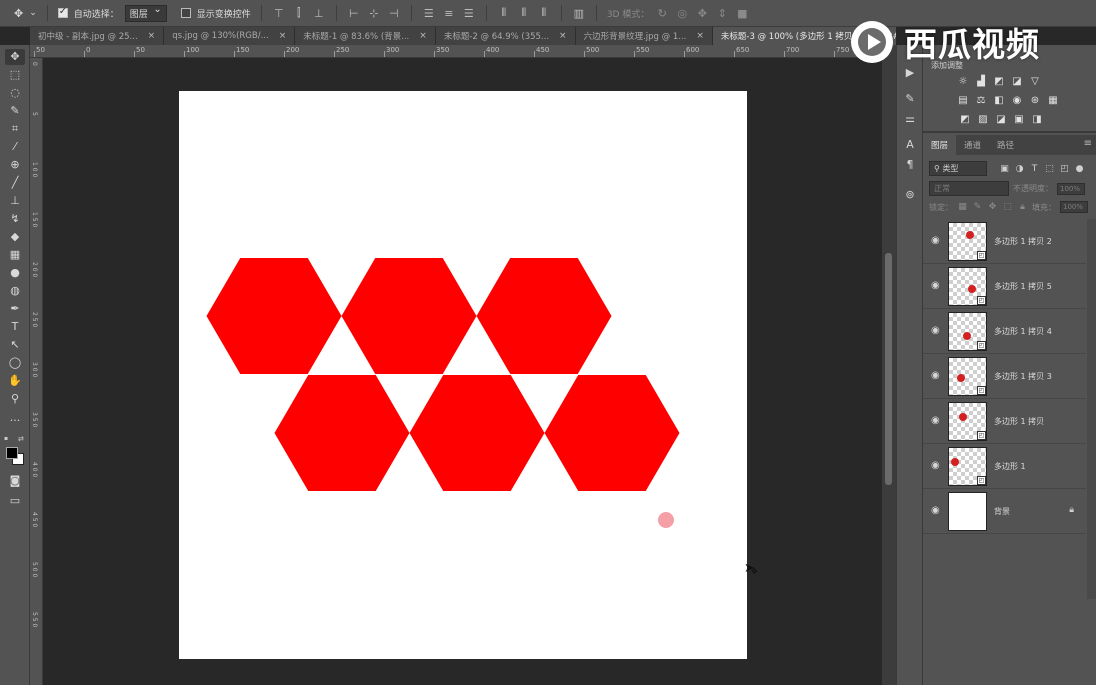 This screenshot has width=1096, height=685. Describe the element at coordinates (1053, 101) in the screenshot. I see `color-lookup-icon: ▦` at that location.